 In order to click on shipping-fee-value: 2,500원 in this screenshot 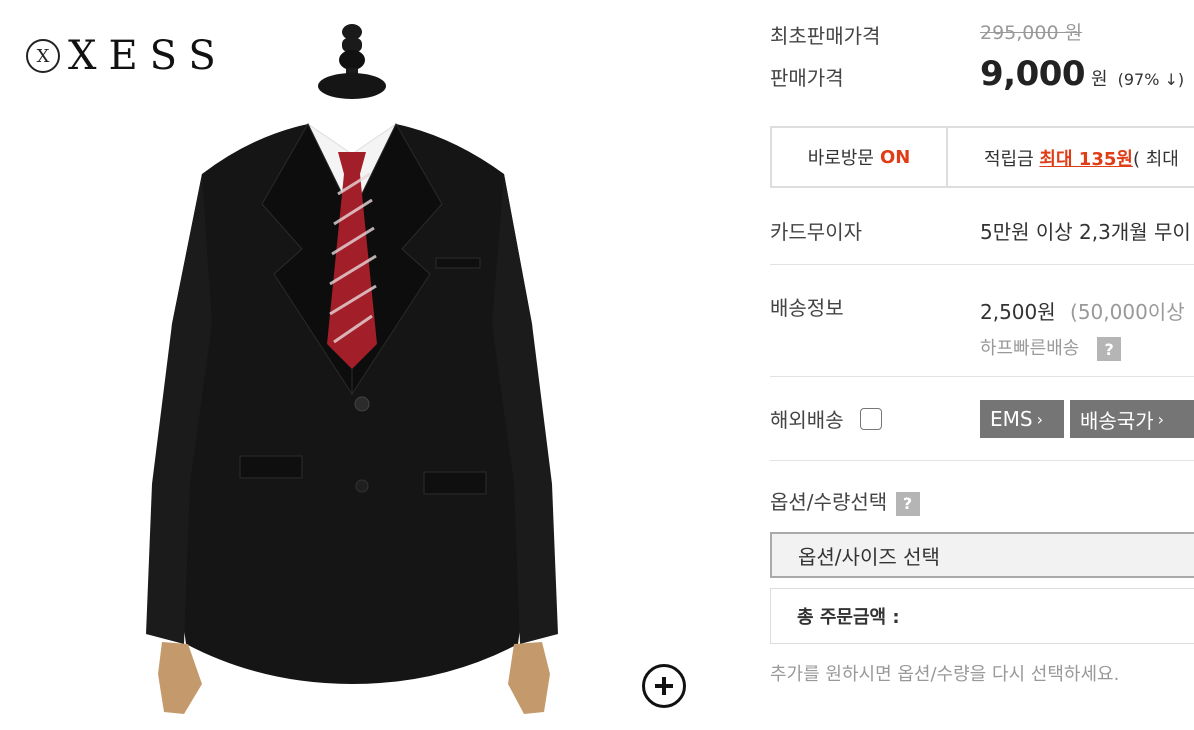, I will do `click(1018, 312)`.